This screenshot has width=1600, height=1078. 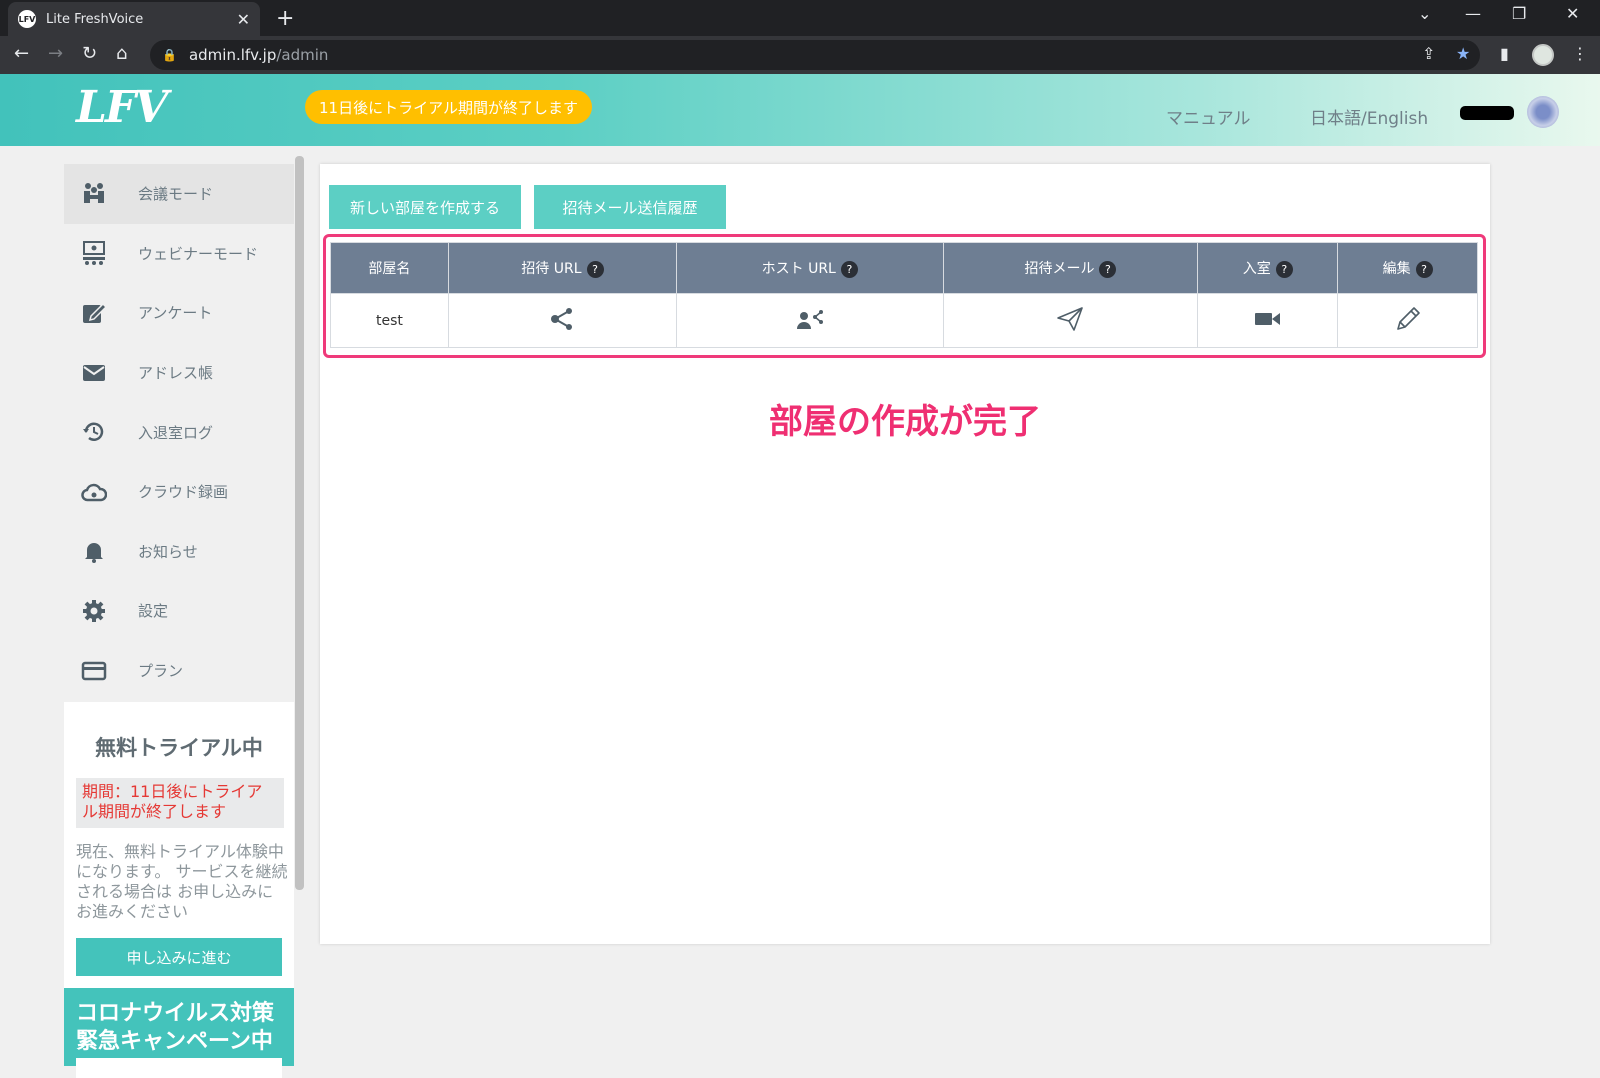 I want to click on table-row: test, so click(x=904, y=320).